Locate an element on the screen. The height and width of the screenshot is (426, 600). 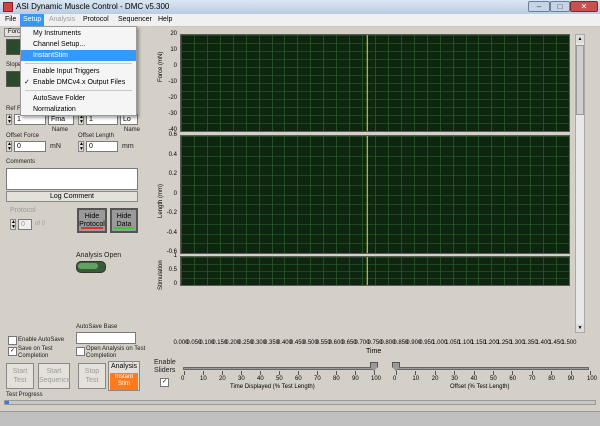
hide-protocol-button: Hide Protocol is located at coordinates (92, 220).